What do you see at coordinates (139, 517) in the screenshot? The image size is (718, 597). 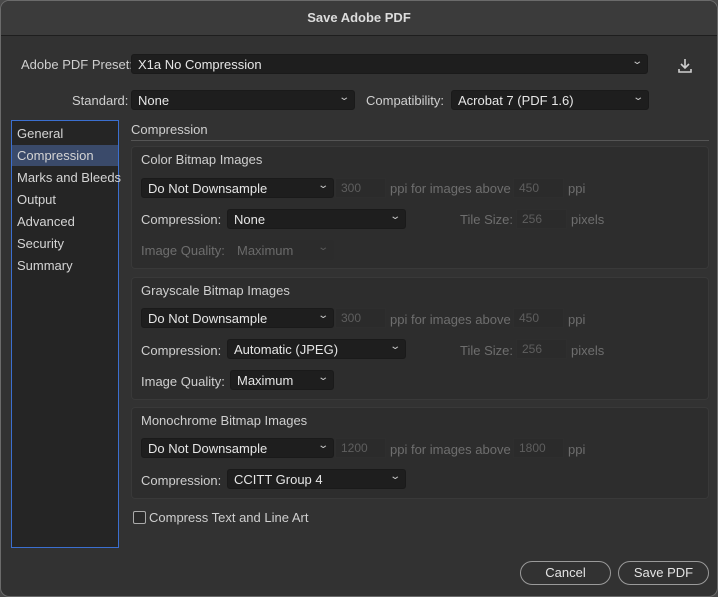 I see `compress-text-checkbox` at bounding box center [139, 517].